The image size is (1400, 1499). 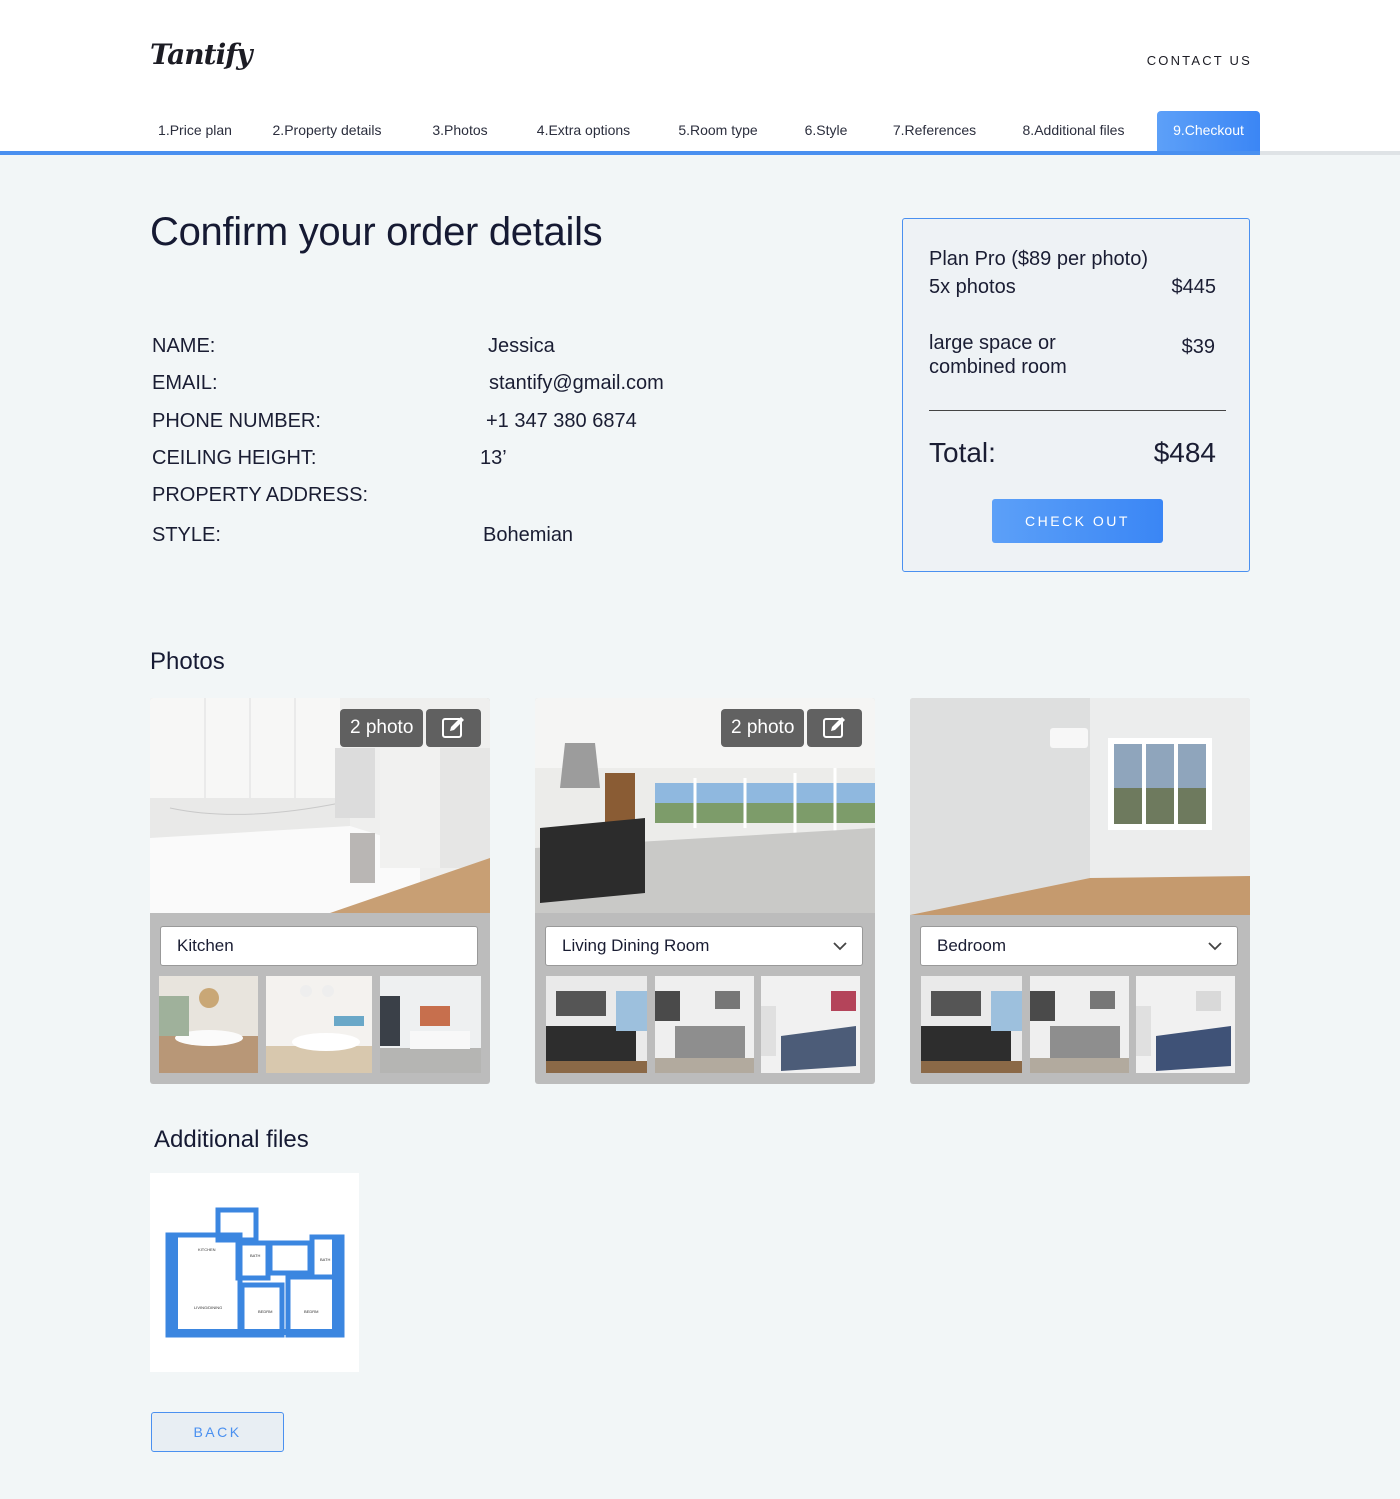 I want to click on tab-style: 6.Style, so click(x=826, y=131).